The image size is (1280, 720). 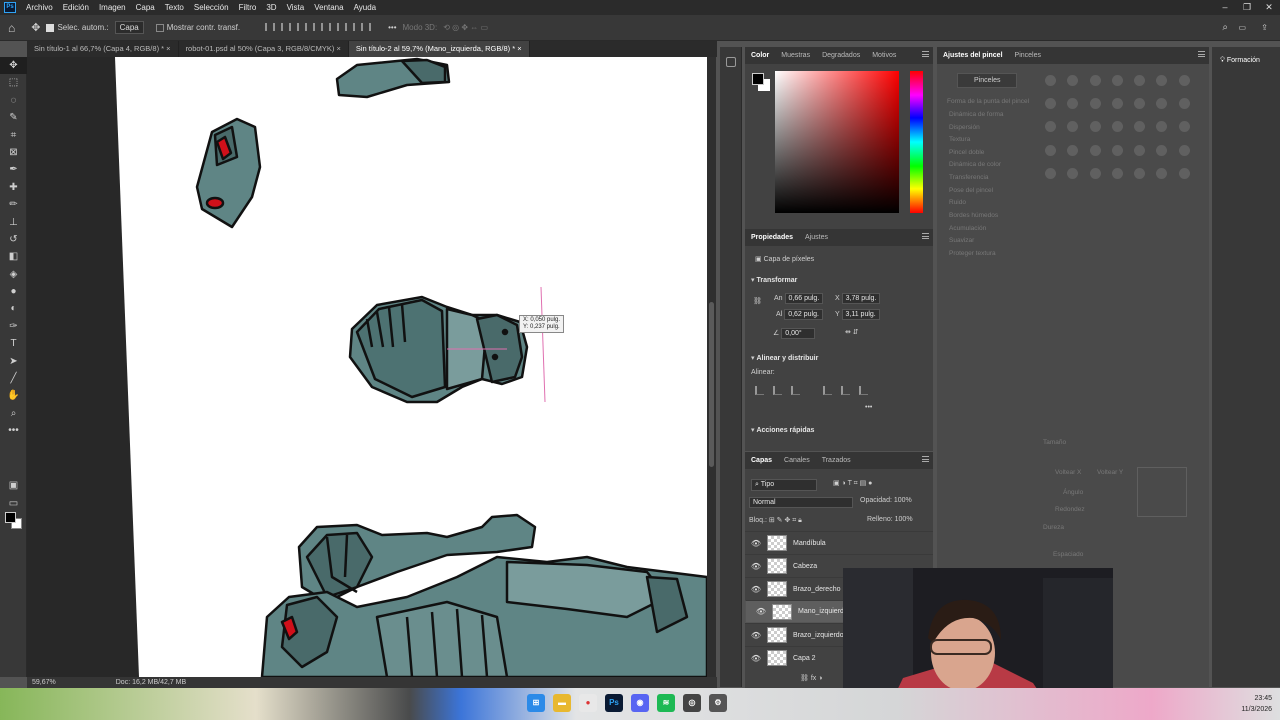 What do you see at coordinates (13, 239) in the screenshot?
I see `history-brush-icon: ↺` at bounding box center [13, 239].